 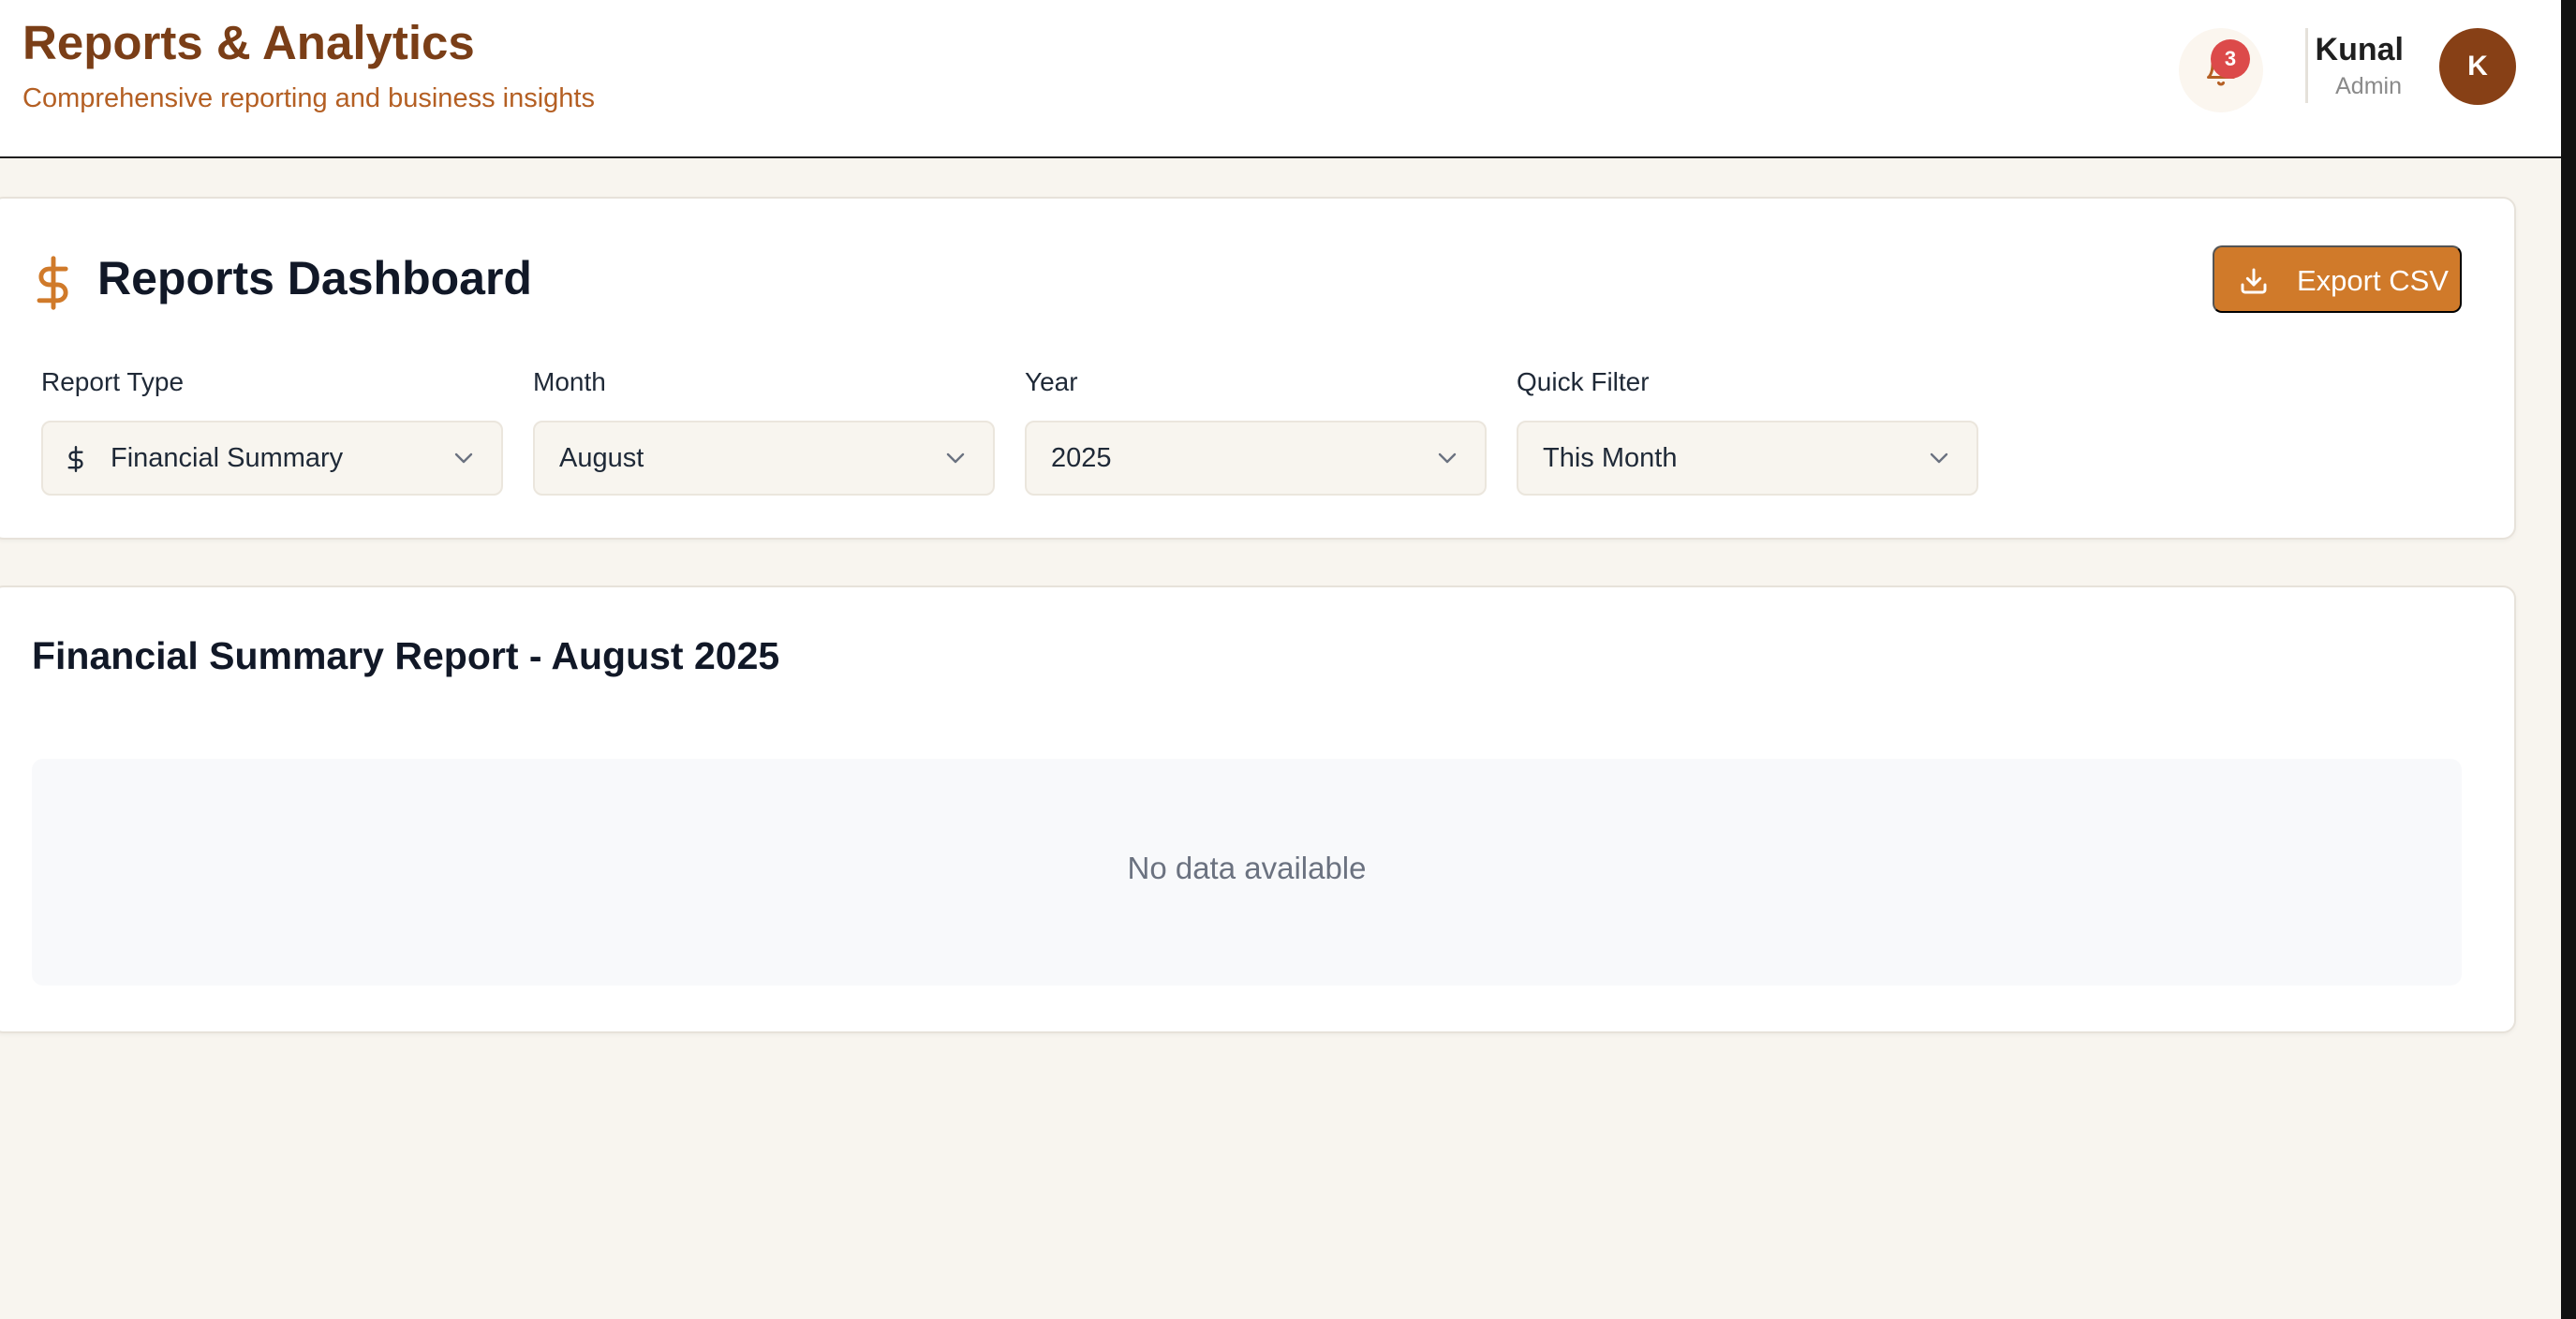 I want to click on quick-filter-value: This Month, so click(x=1611, y=458).